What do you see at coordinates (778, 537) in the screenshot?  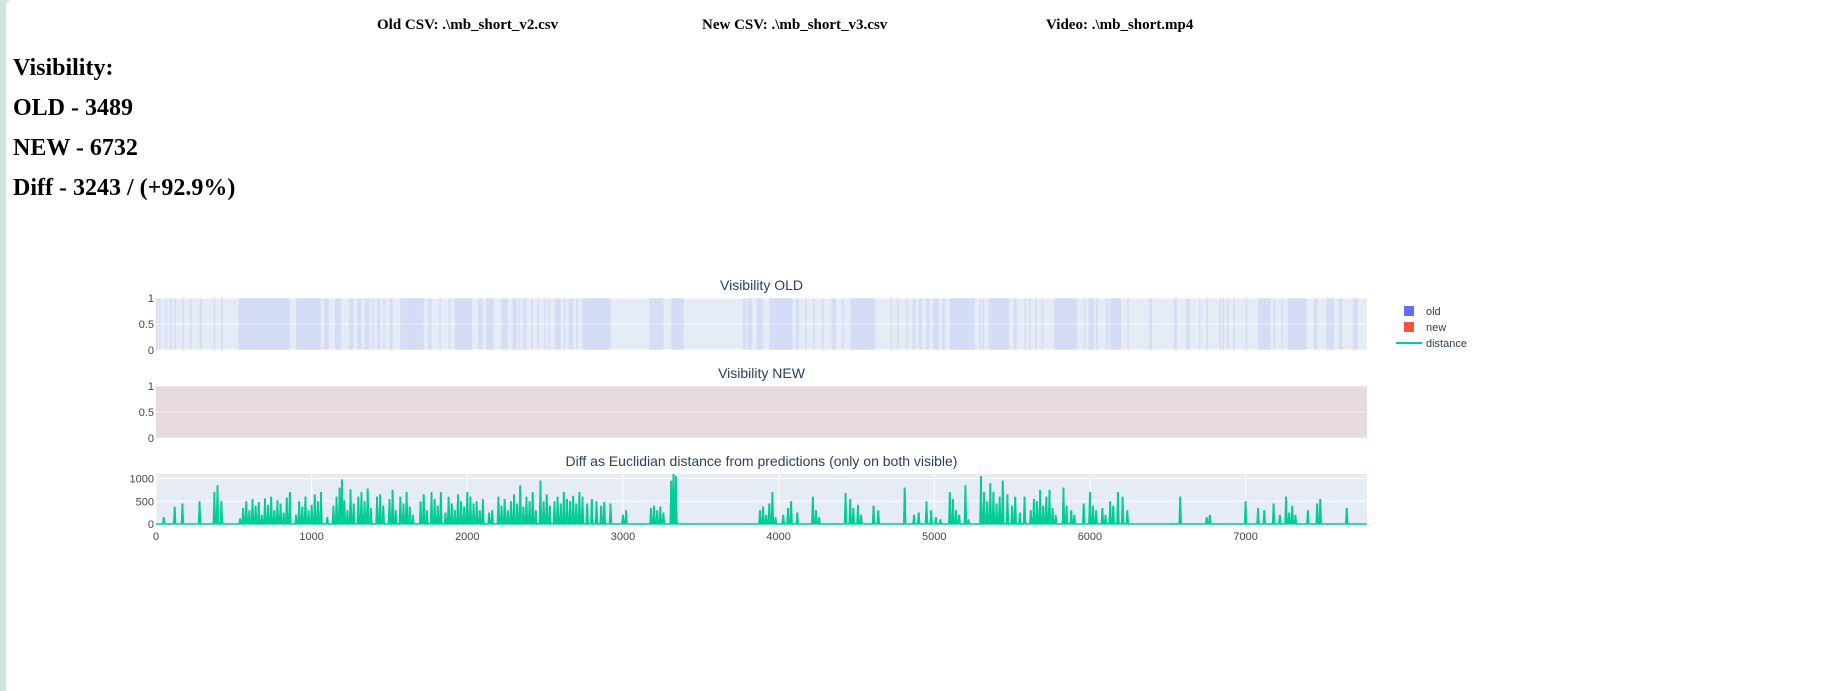 I see `x-tick-label: 4000` at bounding box center [778, 537].